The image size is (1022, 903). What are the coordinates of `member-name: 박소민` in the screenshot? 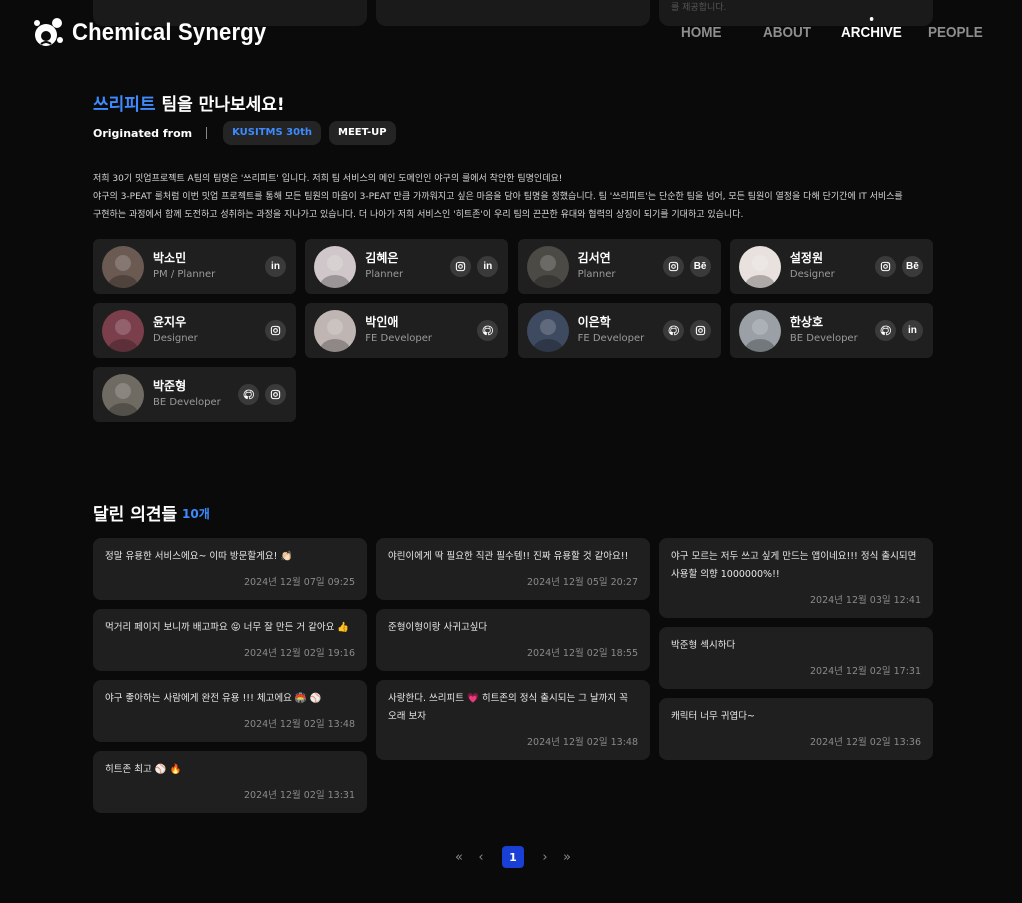 It's located at (170, 258).